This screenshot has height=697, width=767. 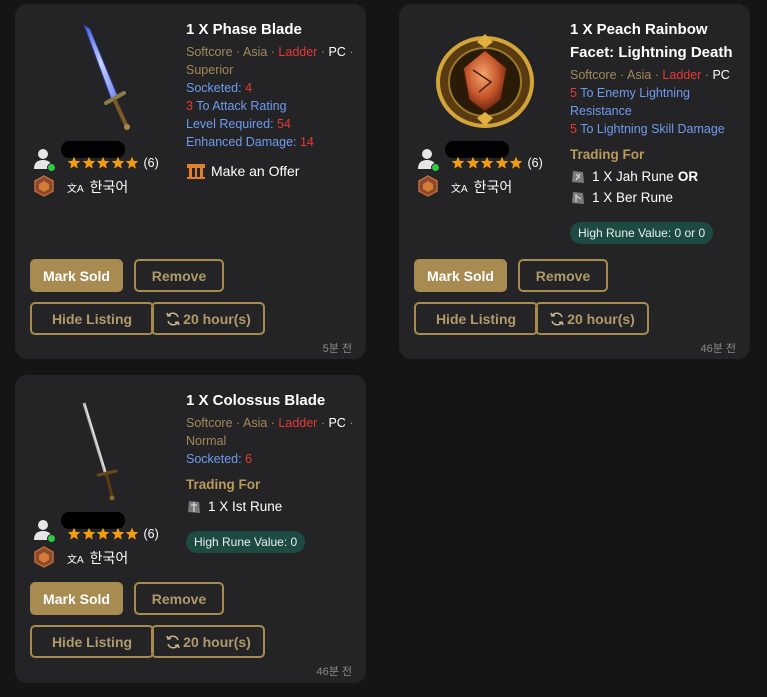 What do you see at coordinates (244, 29) in the screenshot?
I see `item-title: 1 X Phase Blade` at bounding box center [244, 29].